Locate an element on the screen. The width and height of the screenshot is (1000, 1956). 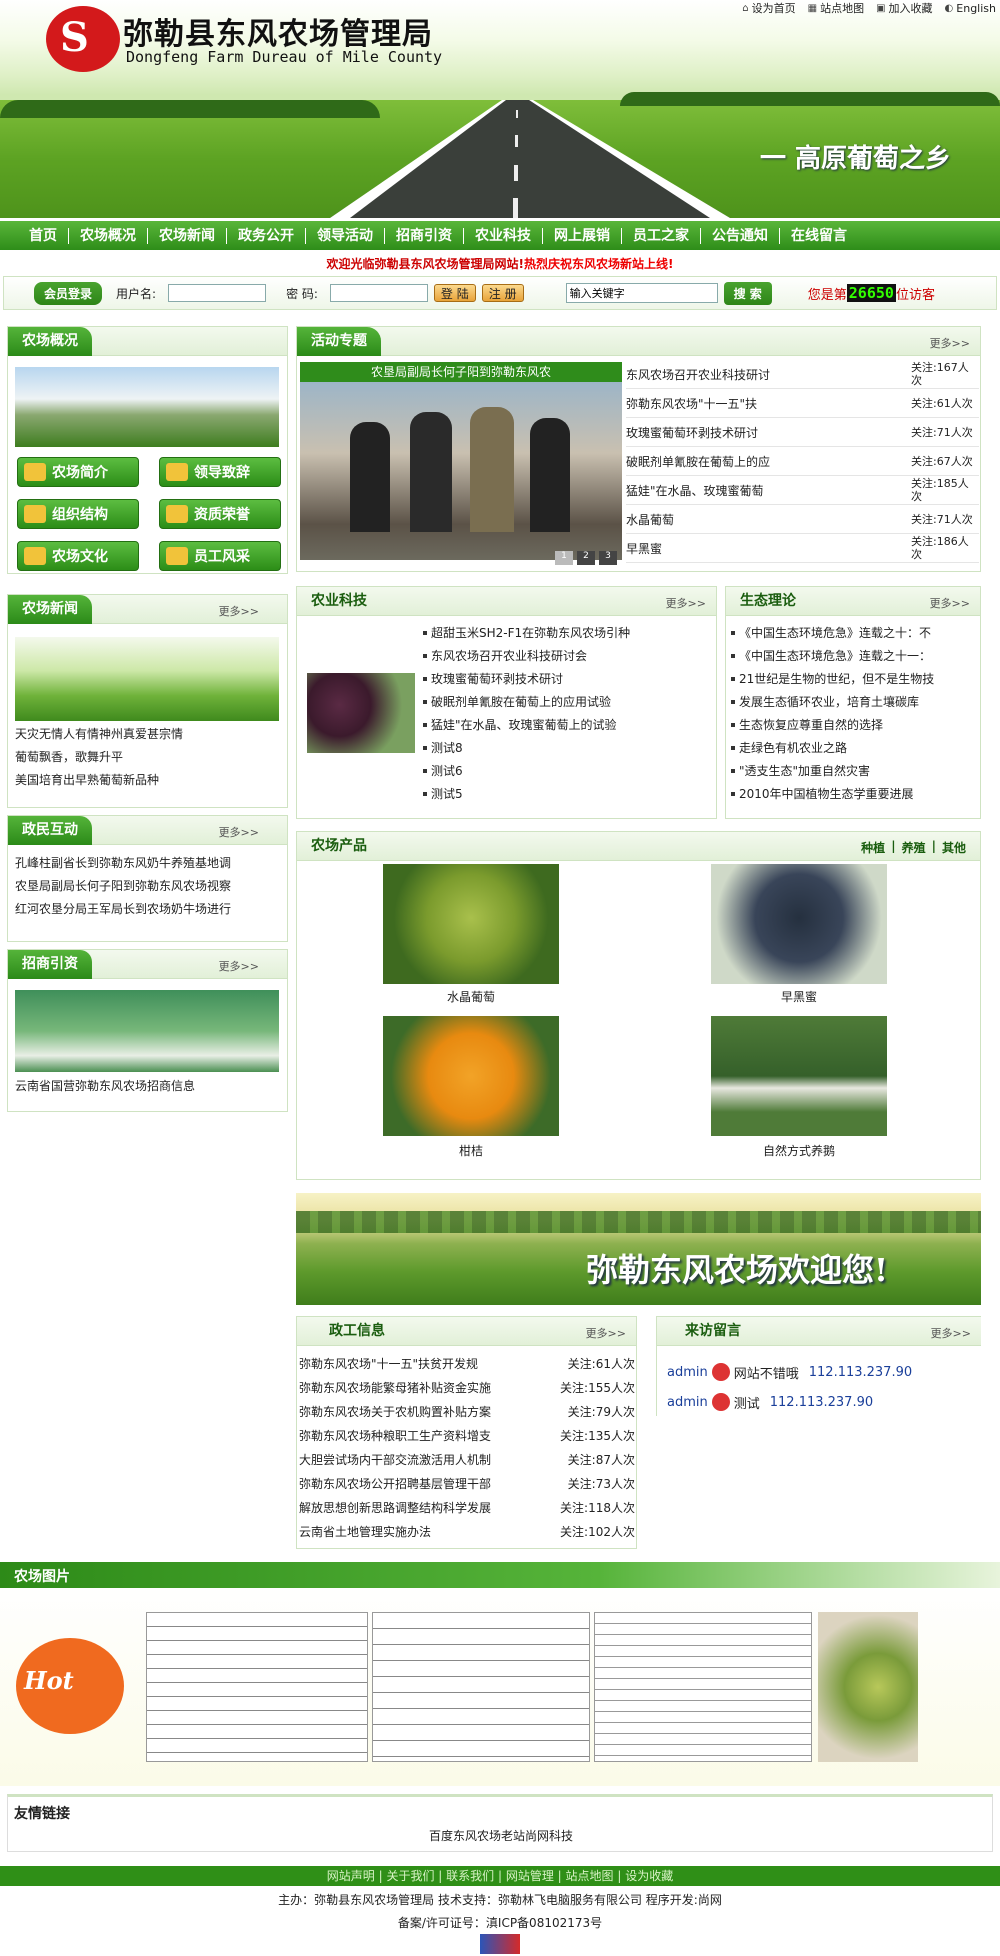
product-name: 水晶葡萄 is located at coordinates (471, 996).